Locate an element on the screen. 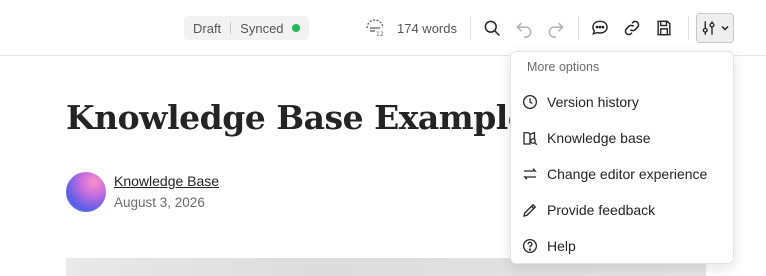  menu-item-knowledge-base: Knowledge base is located at coordinates (623, 138).